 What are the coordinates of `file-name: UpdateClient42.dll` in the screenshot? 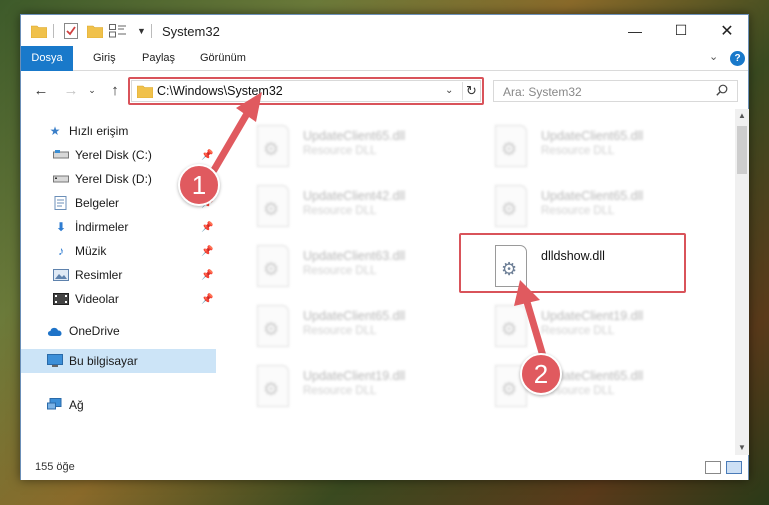 It's located at (354, 196).